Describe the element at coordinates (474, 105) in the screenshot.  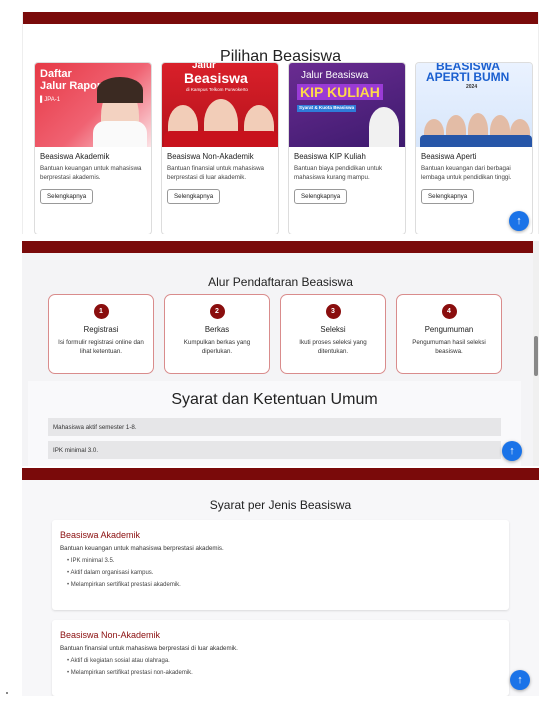
I see `card-poster: BEASISWA APERTI BUMN 2024` at that location.